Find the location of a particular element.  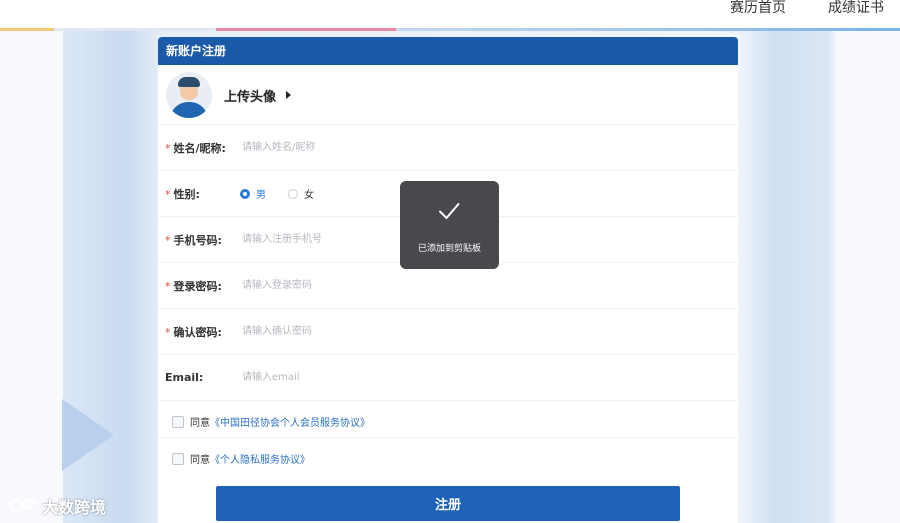

agreement-row-2: 同意 《个人隐私服务协议》 is located at coordinates (448, 460).